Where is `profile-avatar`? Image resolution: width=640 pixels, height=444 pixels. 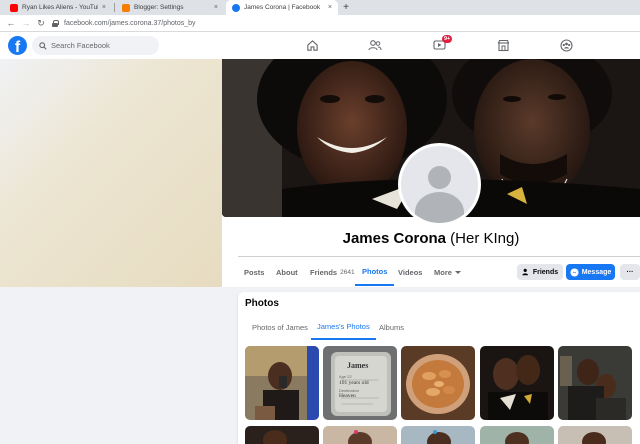 profile-avatar is located at coordinates (439, 184).